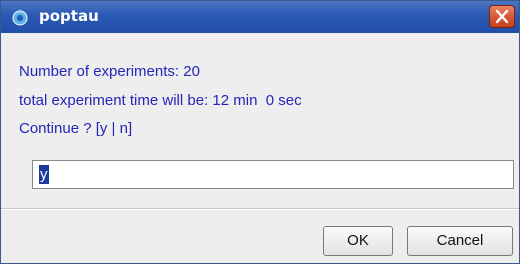 This screenshot has height=264, width=520. Describe the element at coordinates (109, 71) in the screenshot. I see `message-line-experiments: Number of experiments: 20` at that location.